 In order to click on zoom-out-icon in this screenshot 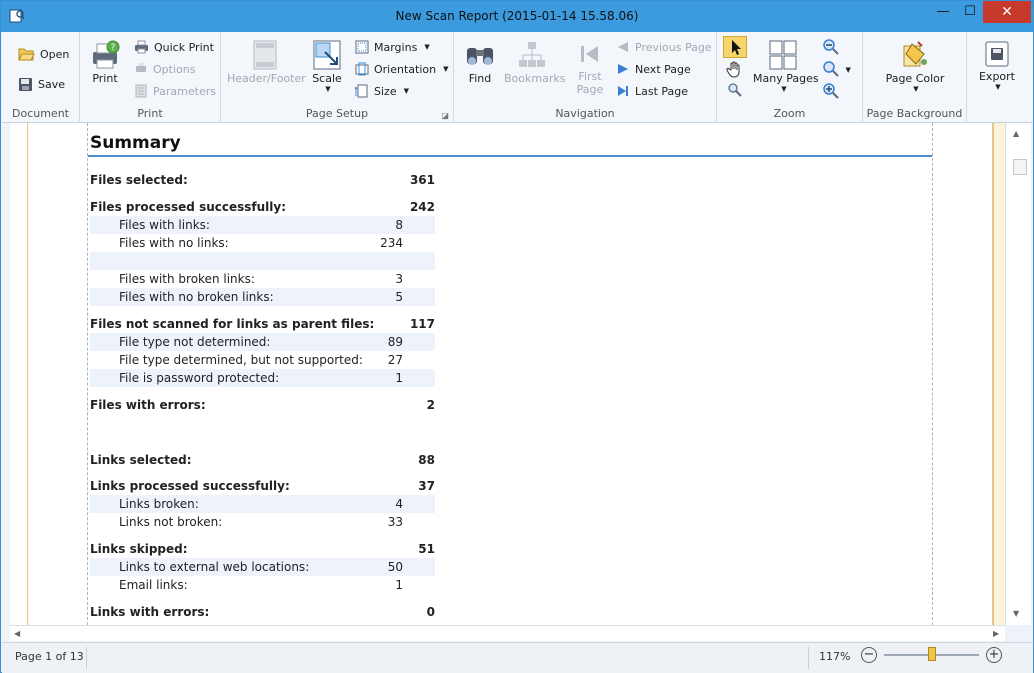, I will do `click(831, 47)`.